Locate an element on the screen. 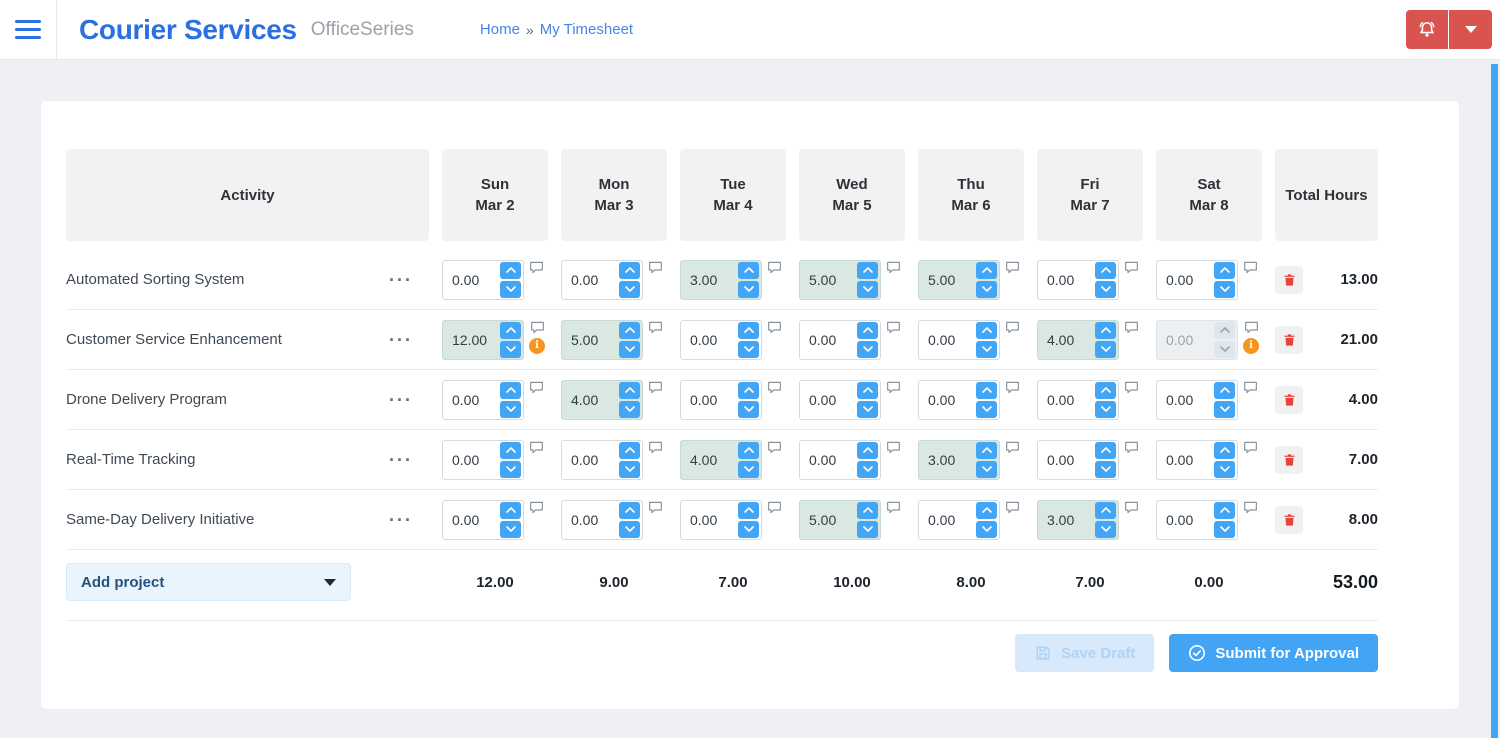 The image size is (1500, 738). notifications-button is located at coordinates (1427, 29).